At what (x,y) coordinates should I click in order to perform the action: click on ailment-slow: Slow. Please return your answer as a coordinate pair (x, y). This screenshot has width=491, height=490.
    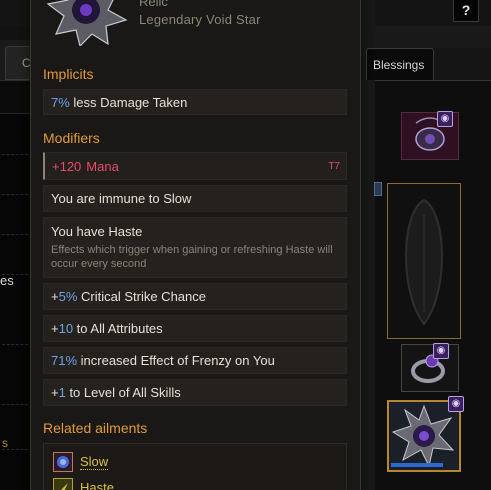
    Looking at the image, I should click on (81, 462).